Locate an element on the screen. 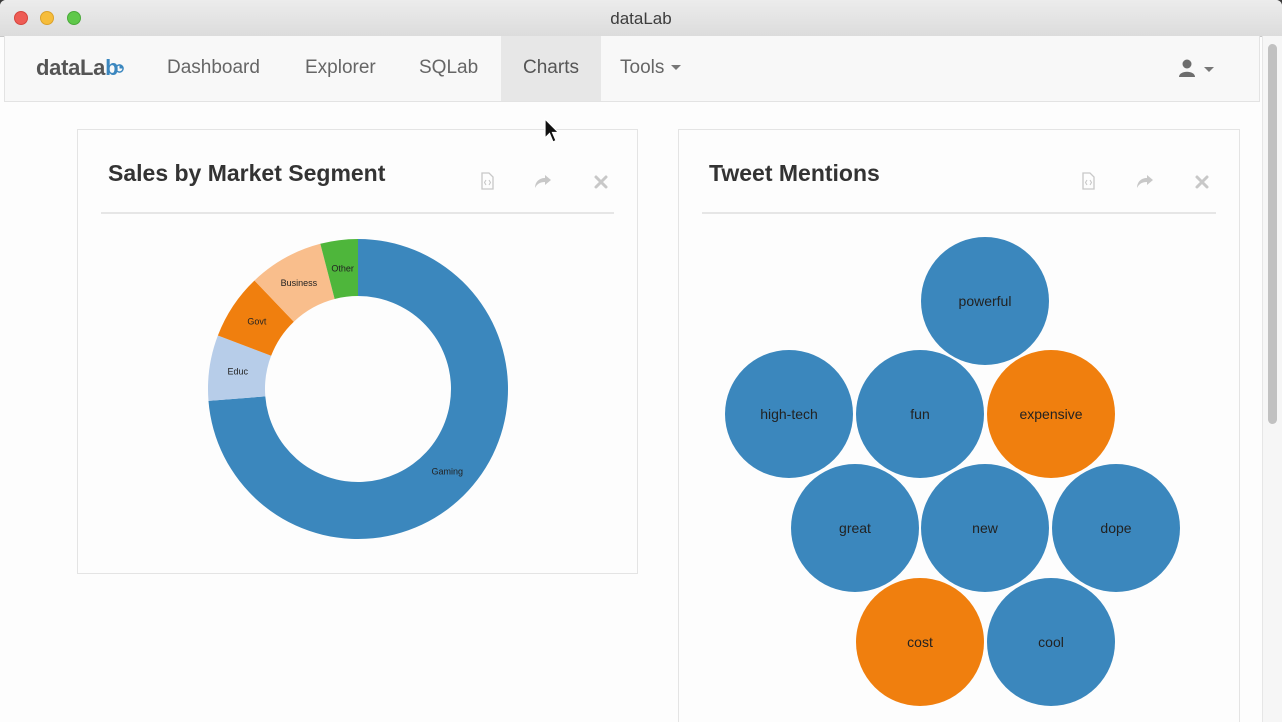 Image resolution: width=1282 pixels, height=722 pixels. donut-label: Gaming is located at coordinates (447, 471).